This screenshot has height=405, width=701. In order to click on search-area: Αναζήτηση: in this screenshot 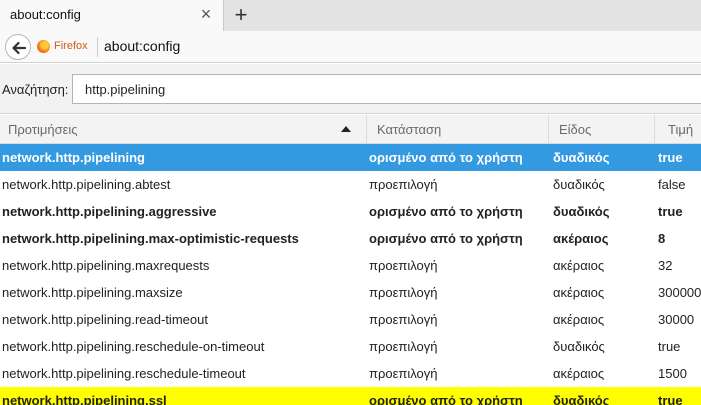, I will do `click(350, 89)`.